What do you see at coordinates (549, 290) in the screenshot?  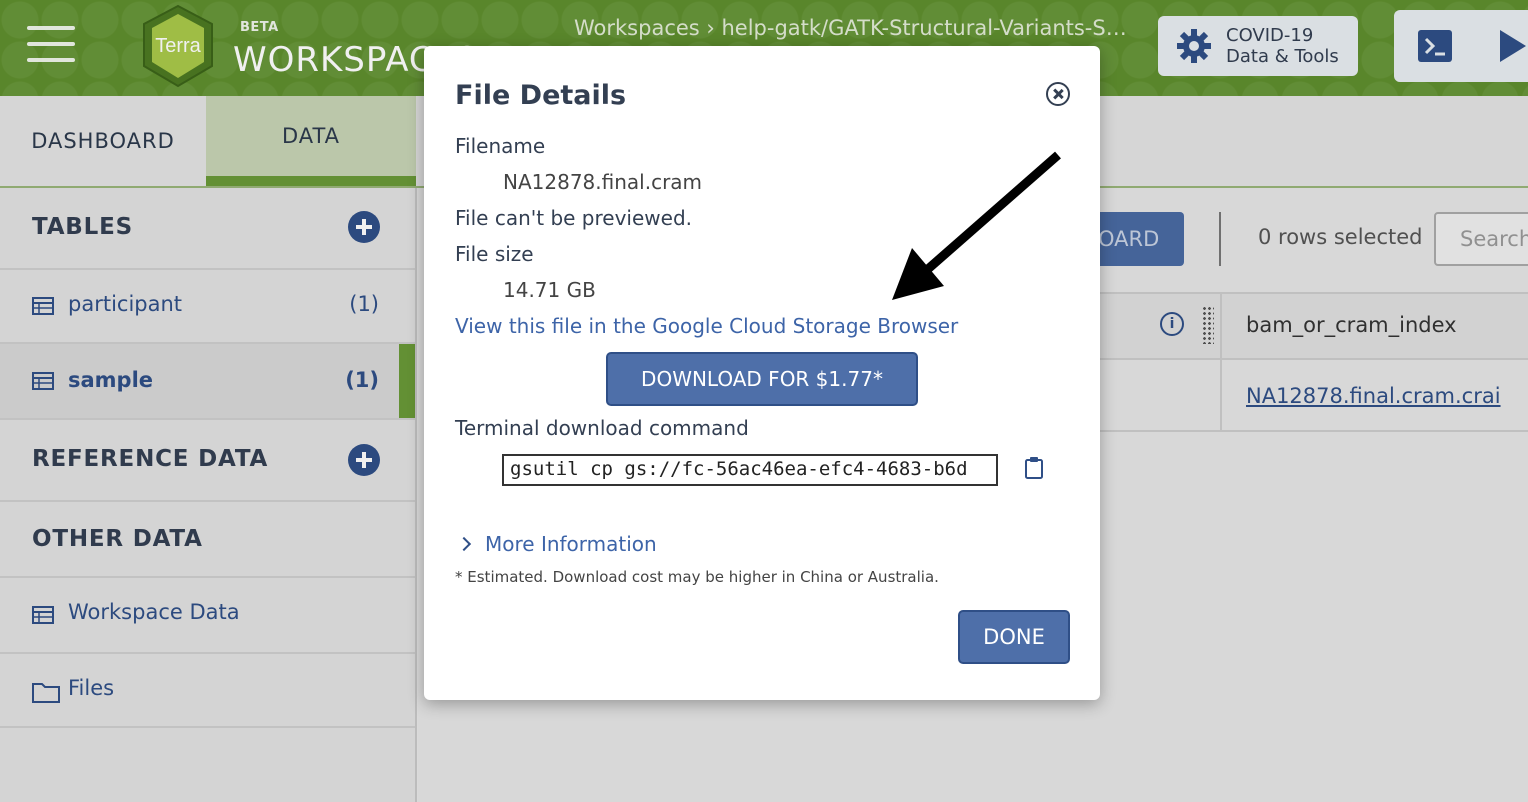 I see `filesize-value: 14.71 GB` at bounding box center [549, 290].